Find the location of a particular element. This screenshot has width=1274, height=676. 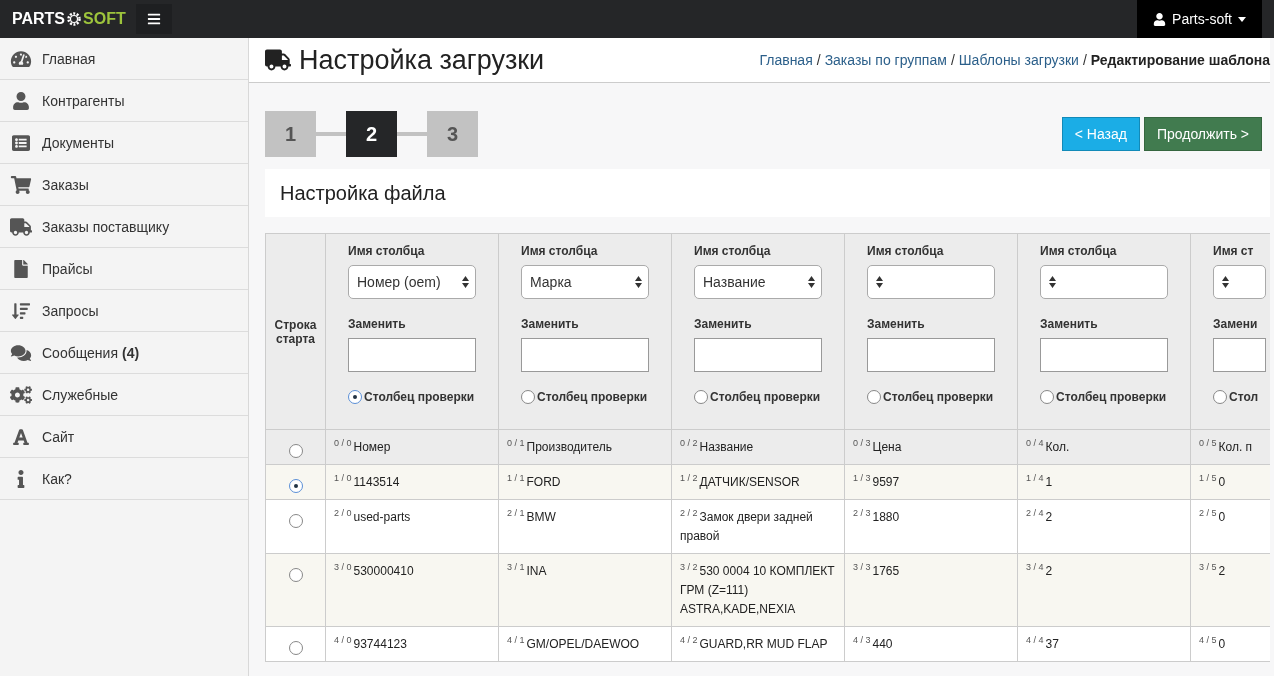

letter-icon is located at coordinates (21, 436).